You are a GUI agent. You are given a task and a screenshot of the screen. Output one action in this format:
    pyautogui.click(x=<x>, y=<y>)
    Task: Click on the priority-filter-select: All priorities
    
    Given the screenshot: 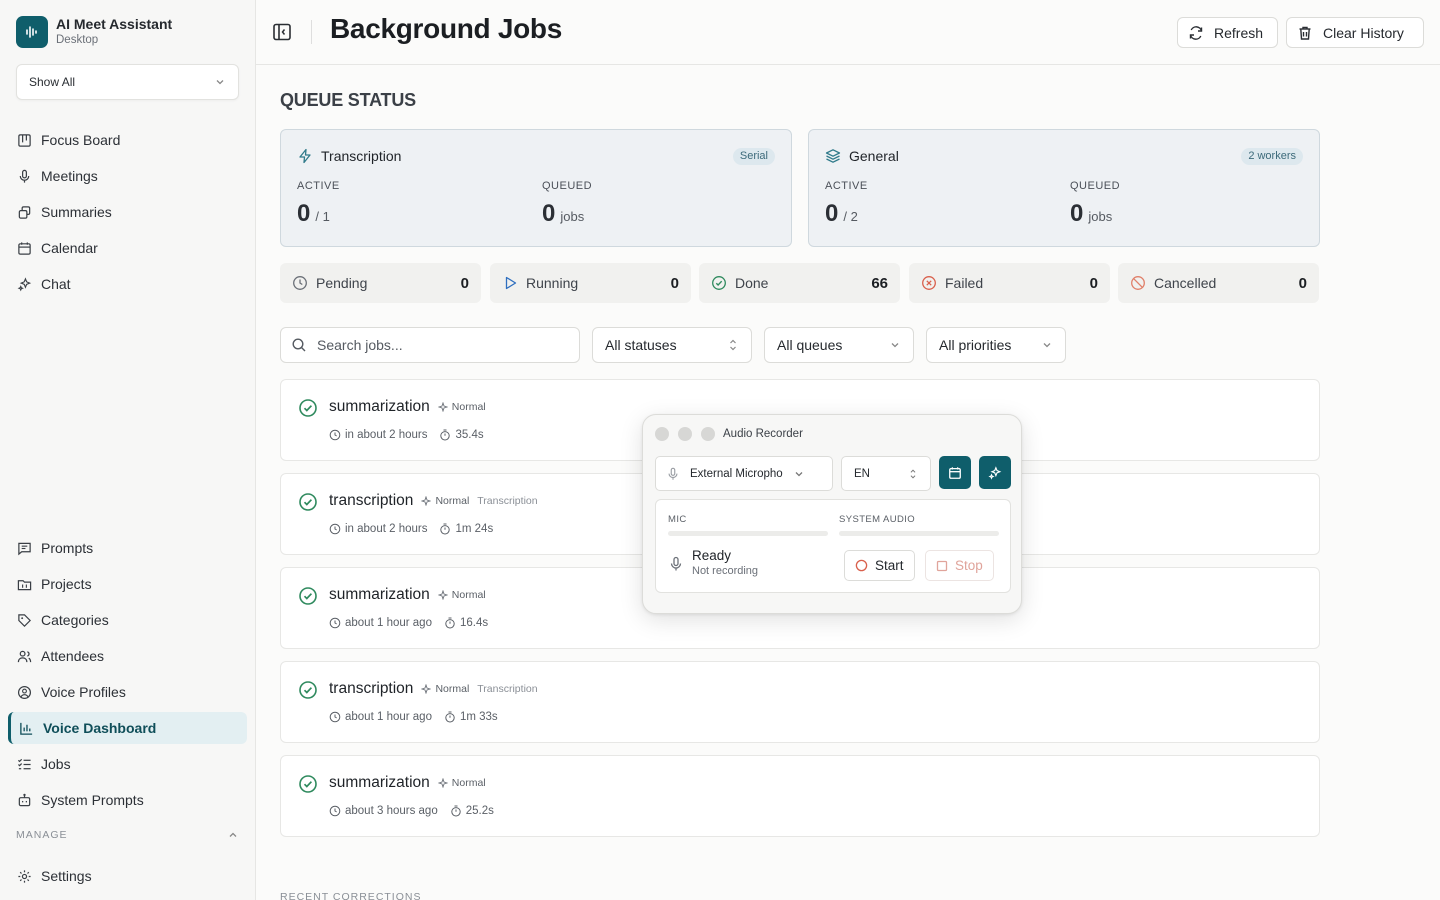 What is the action you would take?
    pyautogui.click(x=996, y=345)
    